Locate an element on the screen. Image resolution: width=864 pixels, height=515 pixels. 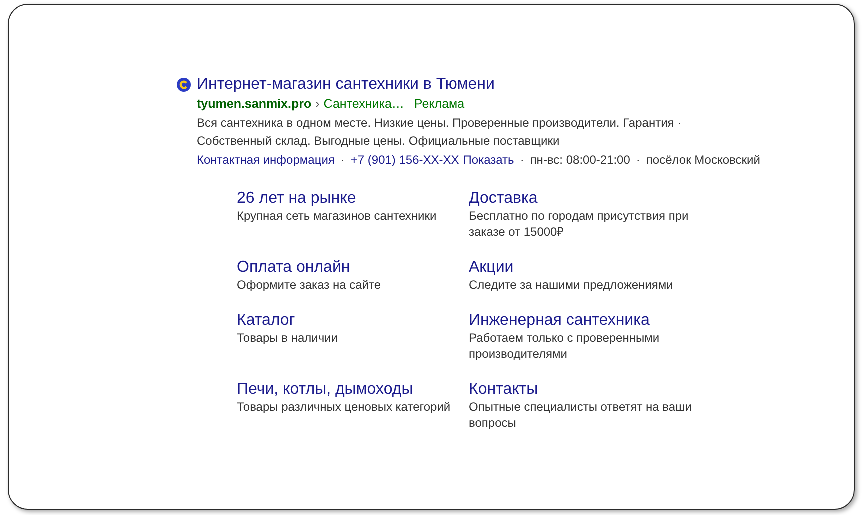
favicon-icon is located at coordinates (184, 85).